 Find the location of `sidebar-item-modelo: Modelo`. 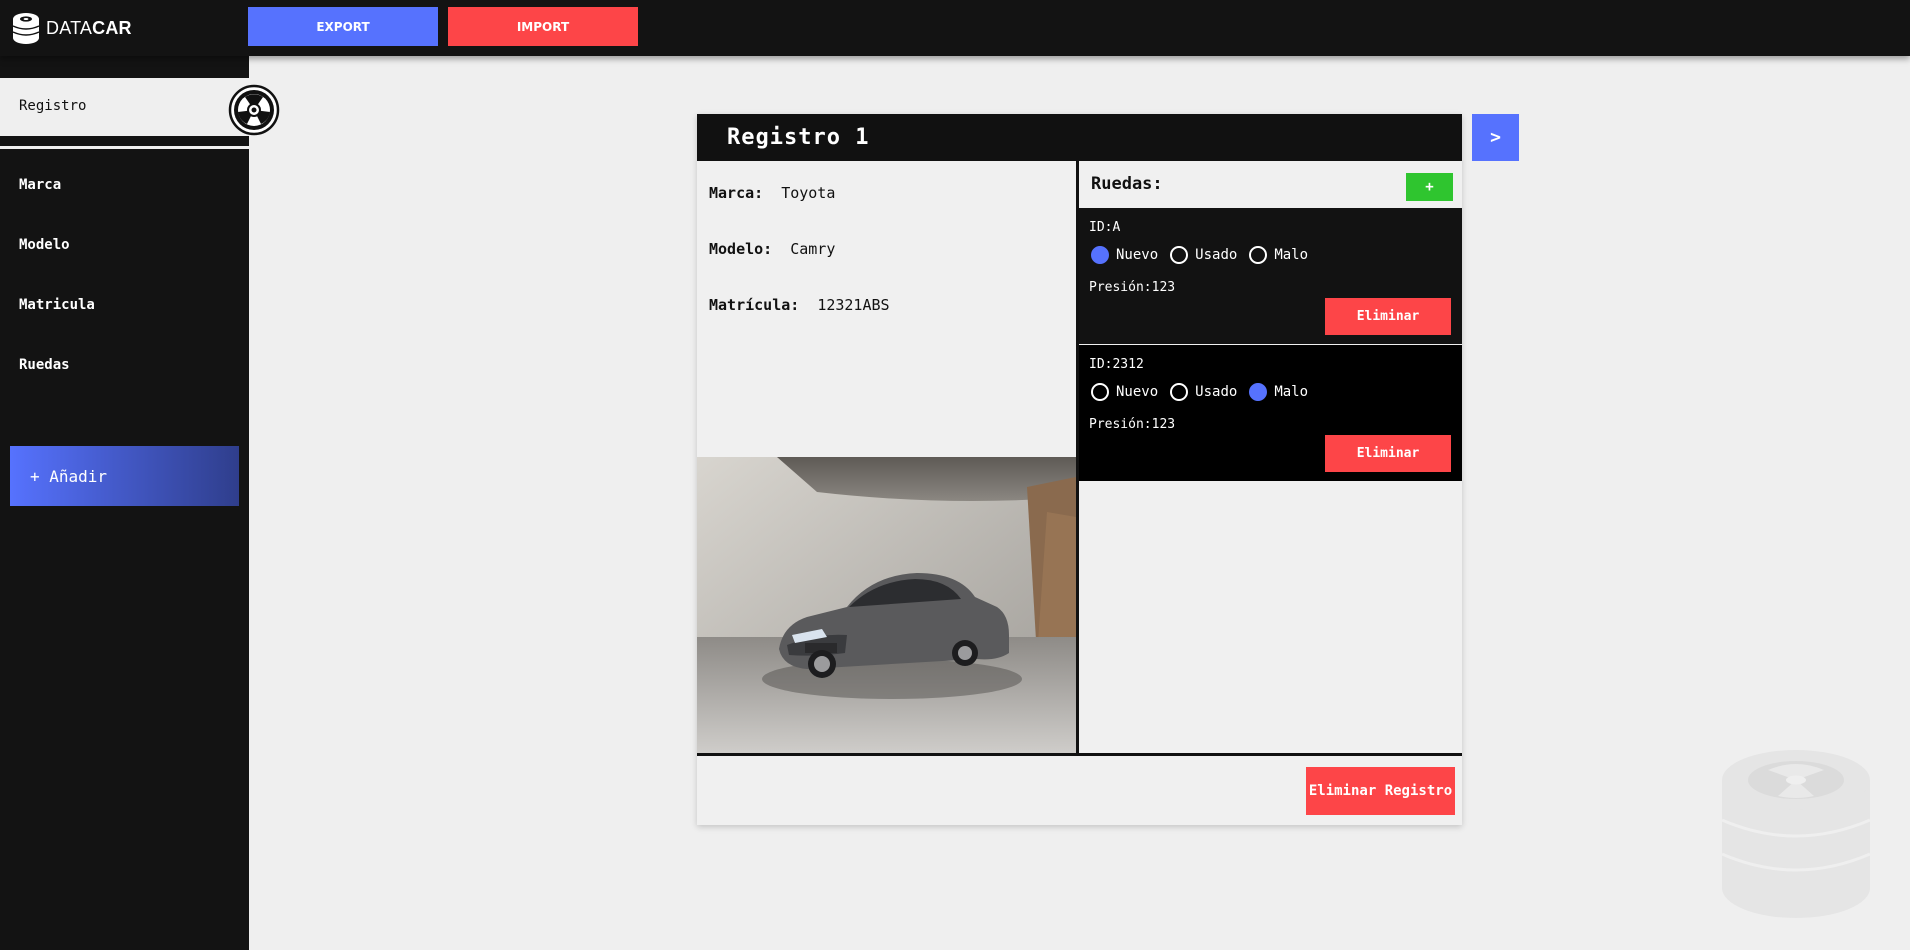

sidebar-item-modelo: Modelo is located at coordinates (44, 245).